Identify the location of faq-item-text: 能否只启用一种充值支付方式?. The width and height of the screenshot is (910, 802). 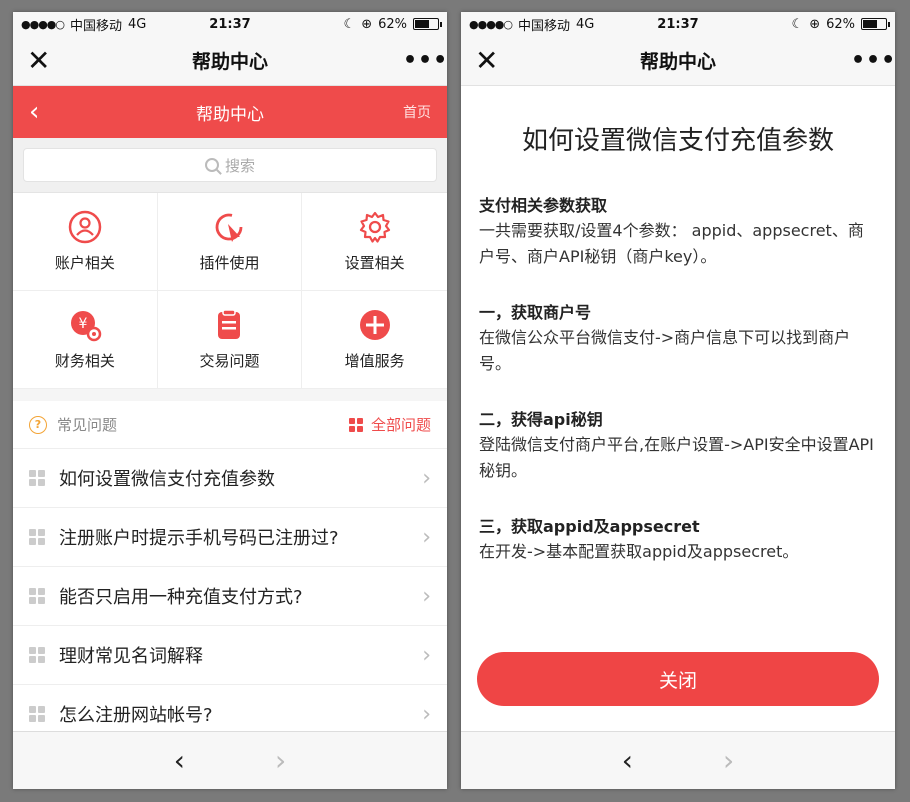
(181, 597).